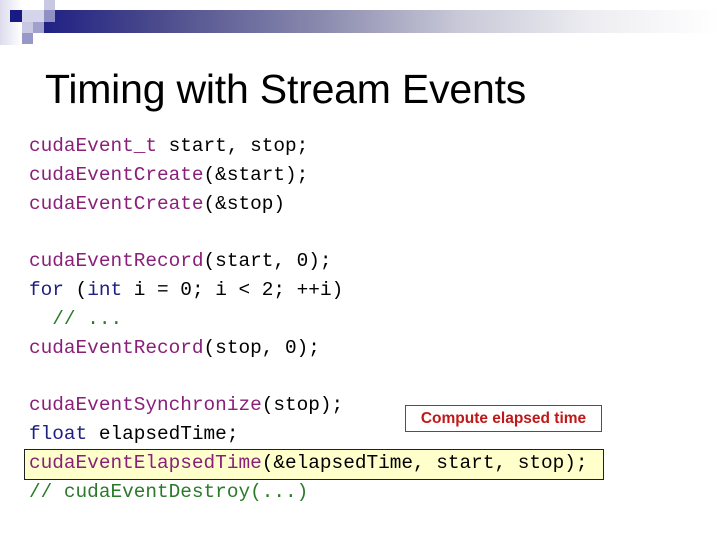 The height and width of the screenshot is (540, 720). What do you see at coordinates (233, 290) in the screenshot?
I see `code-text-token: i = 0; i < 2; ++i)` at bounding box center [233, 290].